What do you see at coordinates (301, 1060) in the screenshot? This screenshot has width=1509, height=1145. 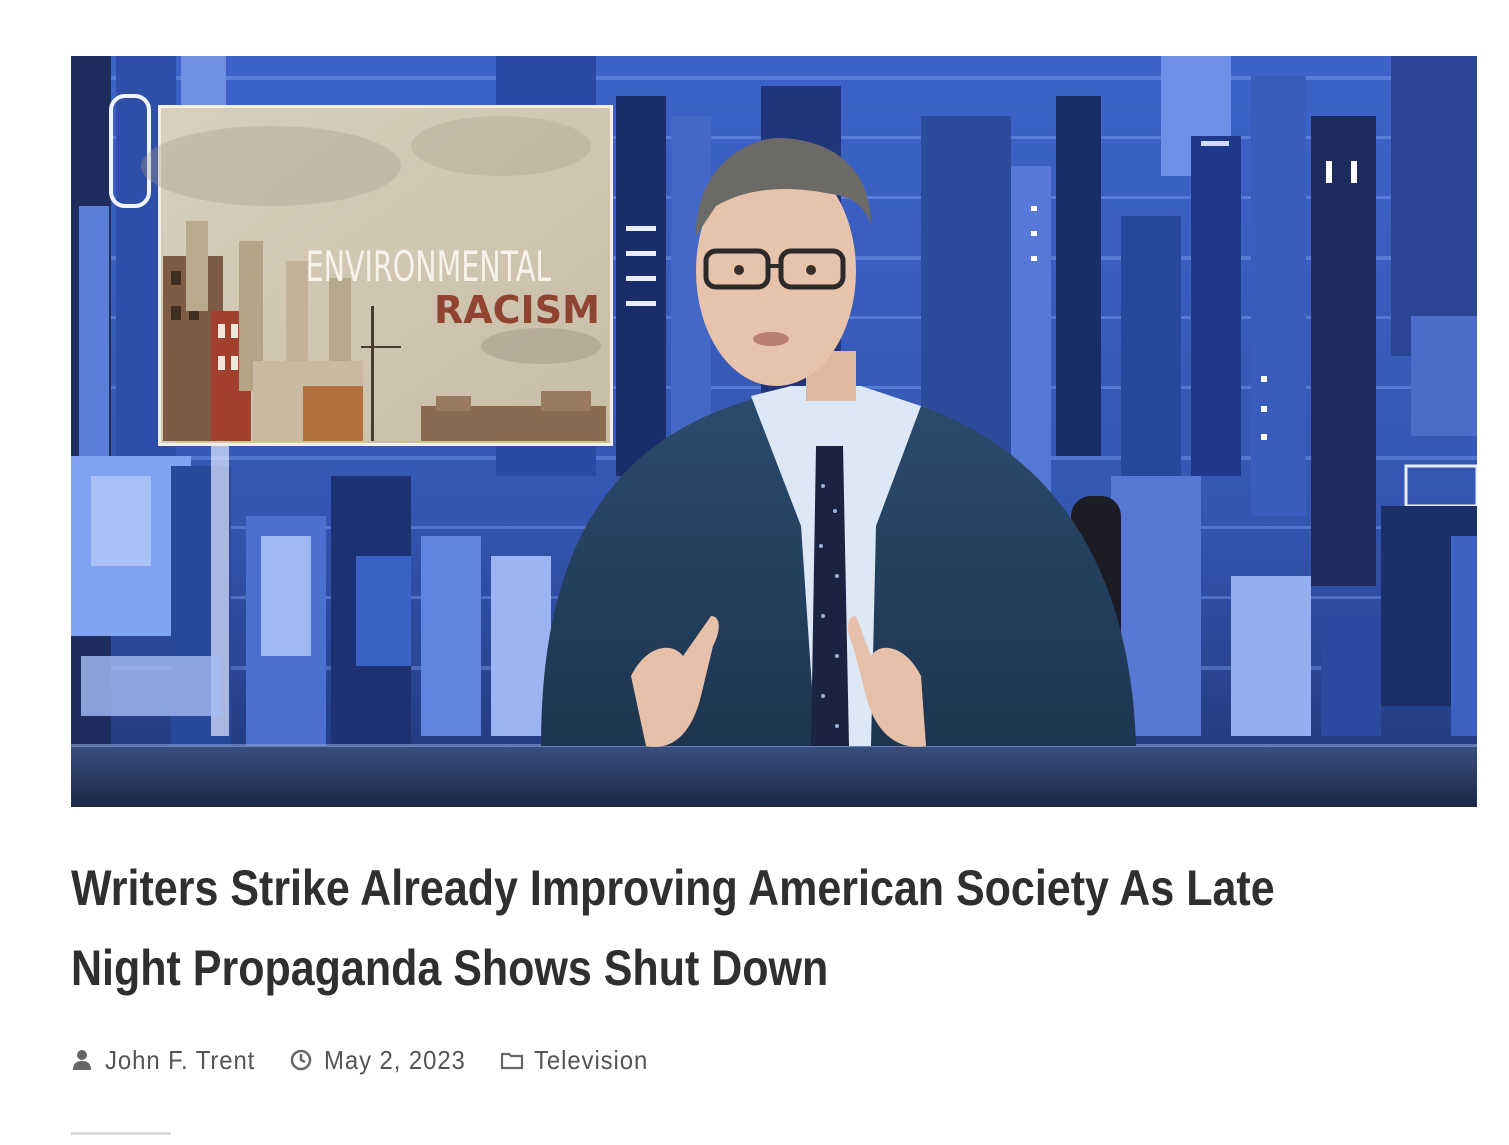 I see `clock-icon` at bounding box center [301, 1060].